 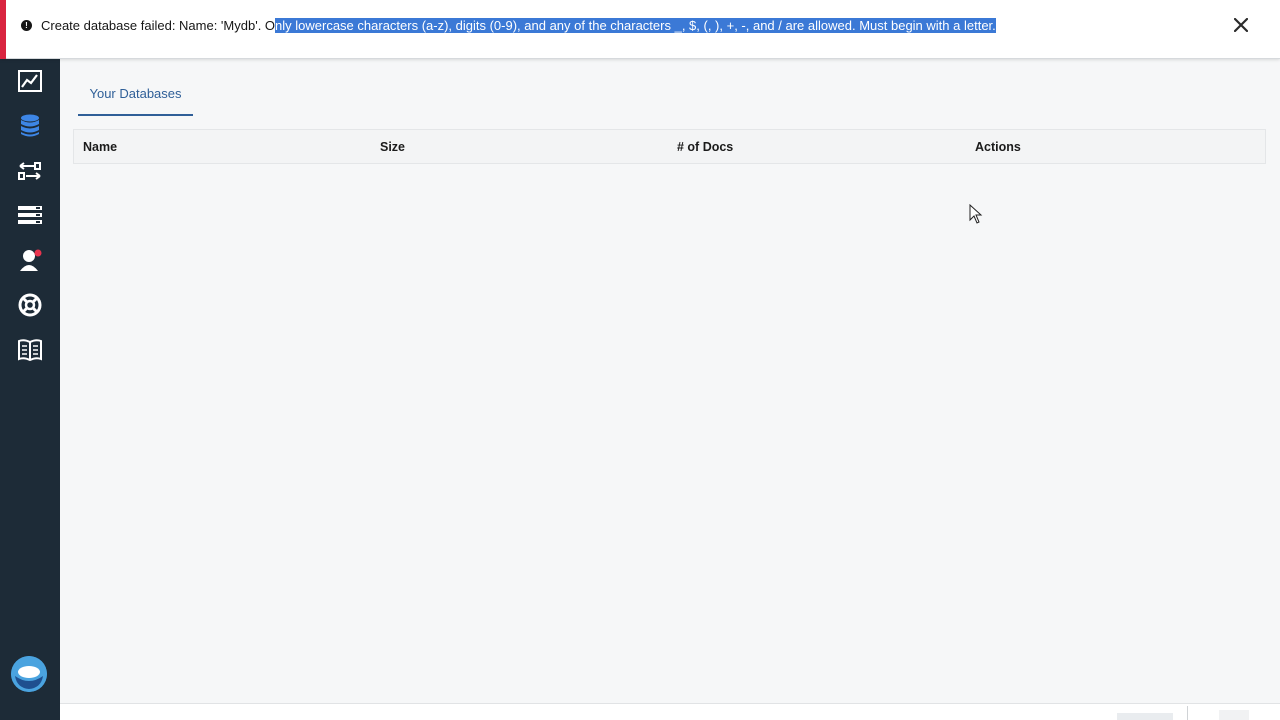 What do you see at coordinates (30, 81) in the screenshot?
I see `monitoring-icon` at bounding box center [30, 81].